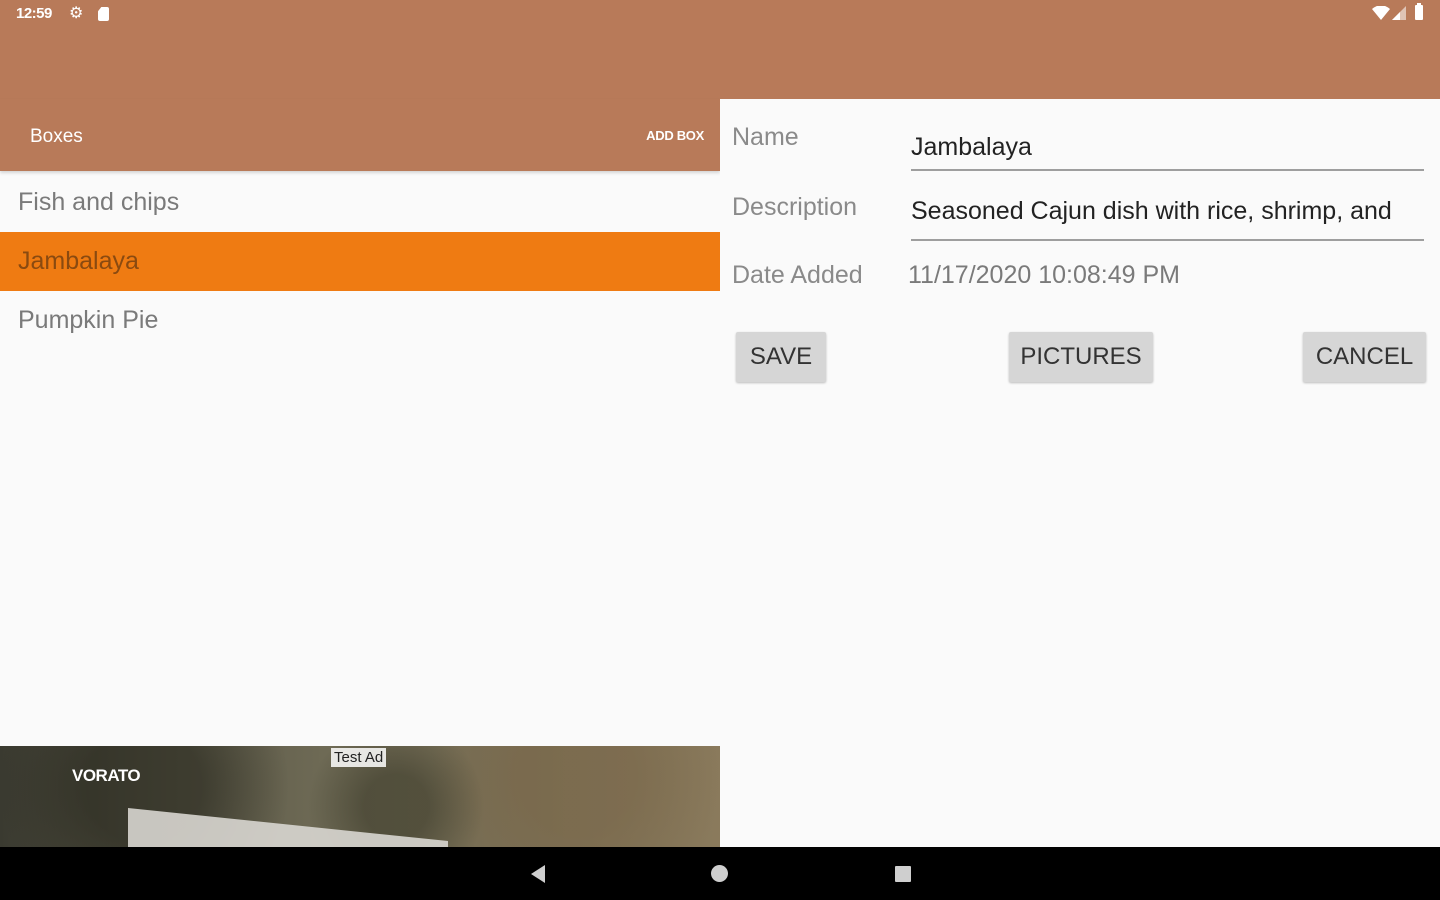  I want to click on cancel-button: CANCEL, so click(1364, 357).